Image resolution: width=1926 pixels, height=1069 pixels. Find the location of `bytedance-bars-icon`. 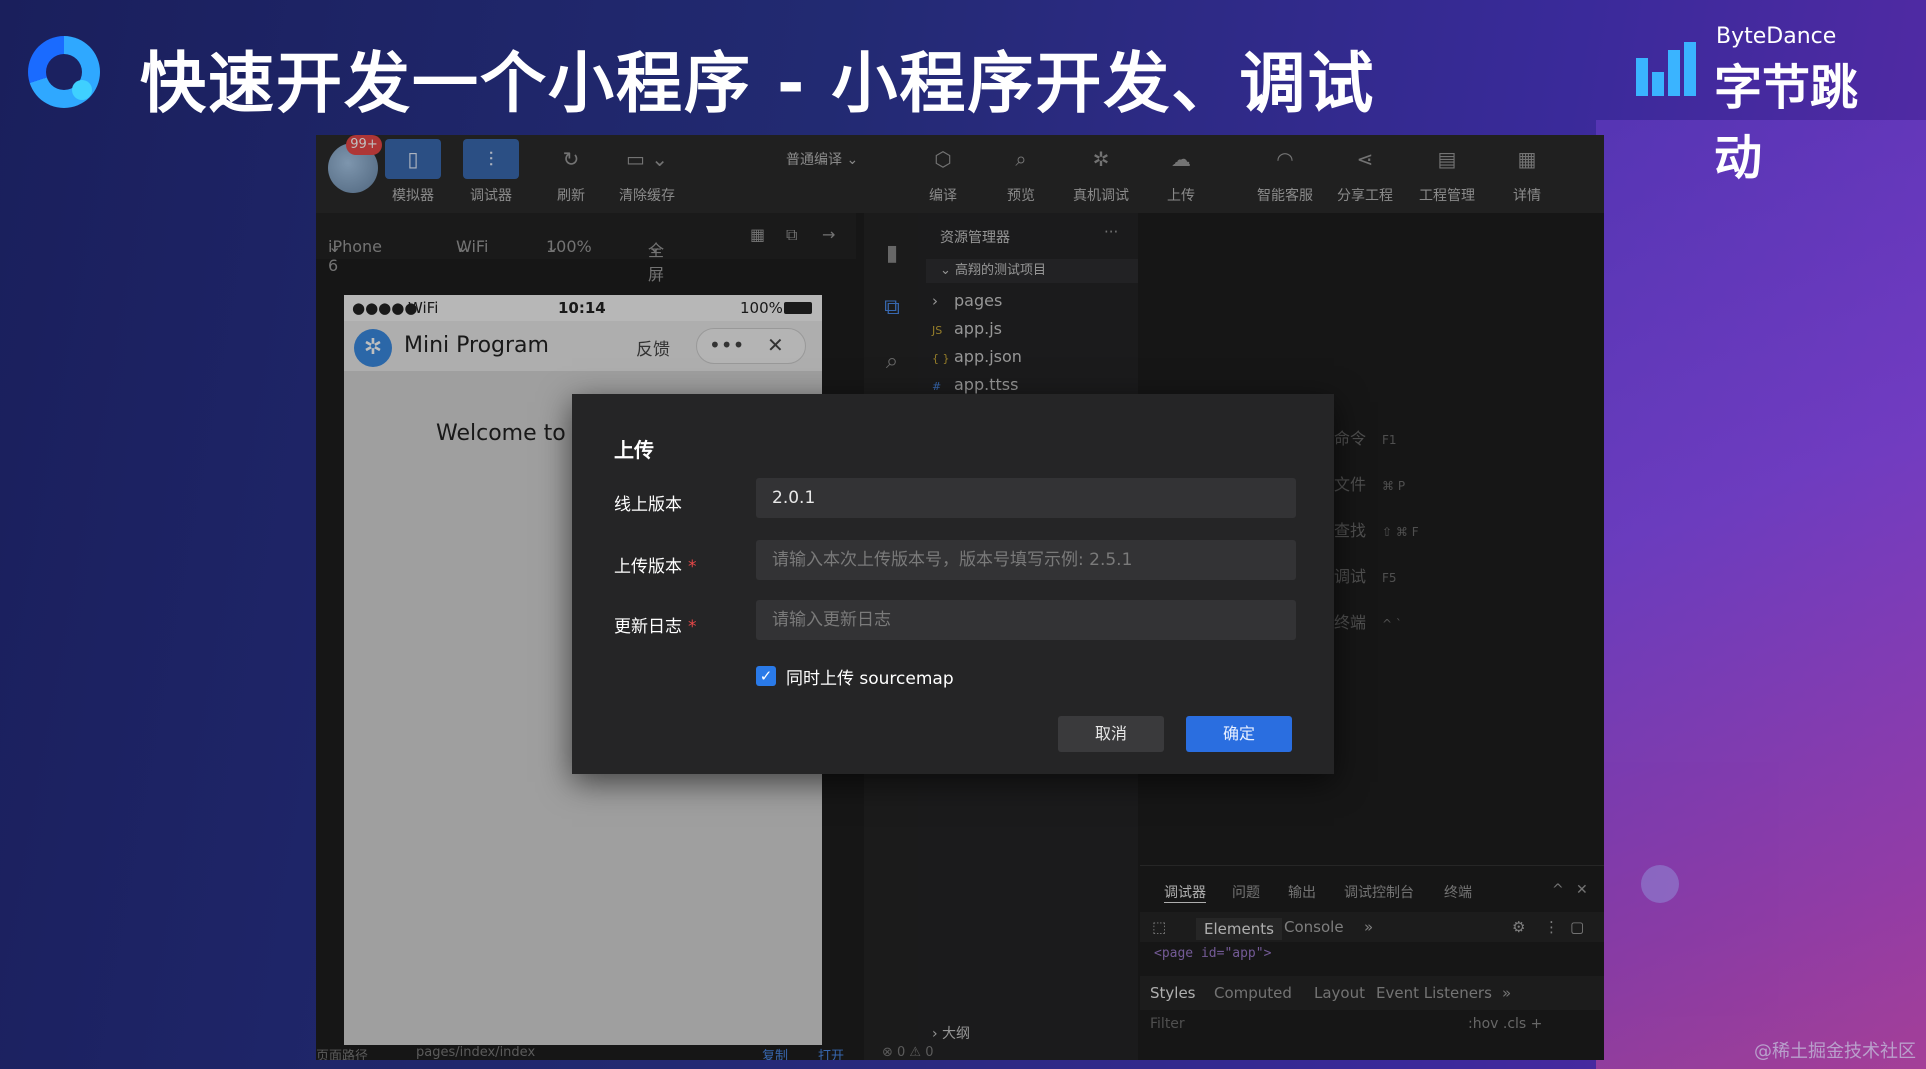

bytedance-bars-icon is located at coordinates (1668, 69).